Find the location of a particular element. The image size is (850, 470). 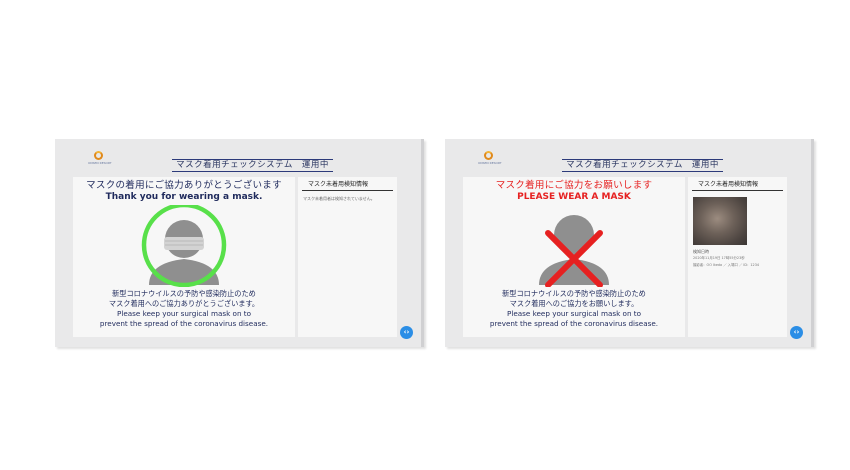

detected-face-photo is located at coordinates (720, 221).